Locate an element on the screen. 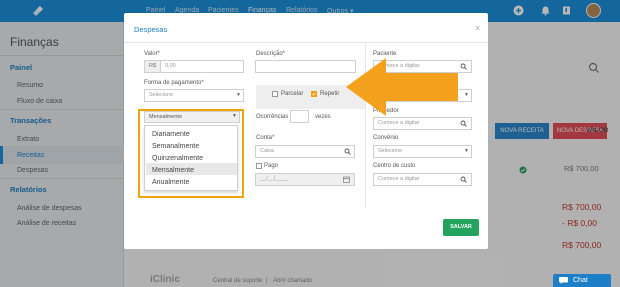 This screenshot has width=620, height=287. modal-header-divider is located at coordinates (306, 42).